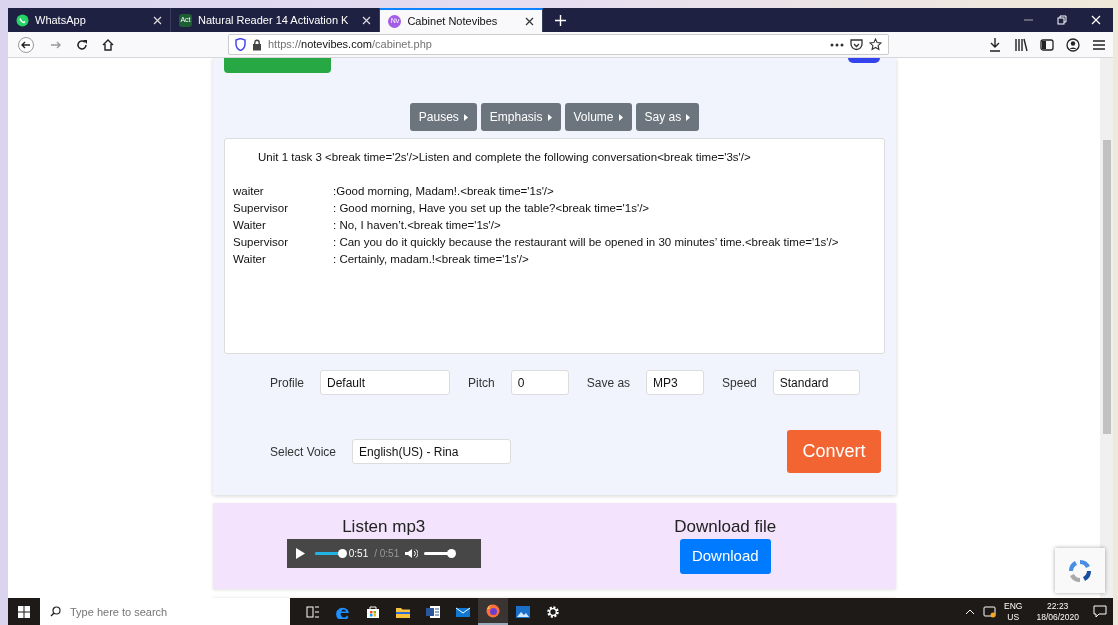 The image size is (1118, 625). What do you see at coordinates (431, 260) in the screenshot?
I see `dialogue-text: : Certainly, madam.!<break time='1s'/>` at bounding box center [431, 260].